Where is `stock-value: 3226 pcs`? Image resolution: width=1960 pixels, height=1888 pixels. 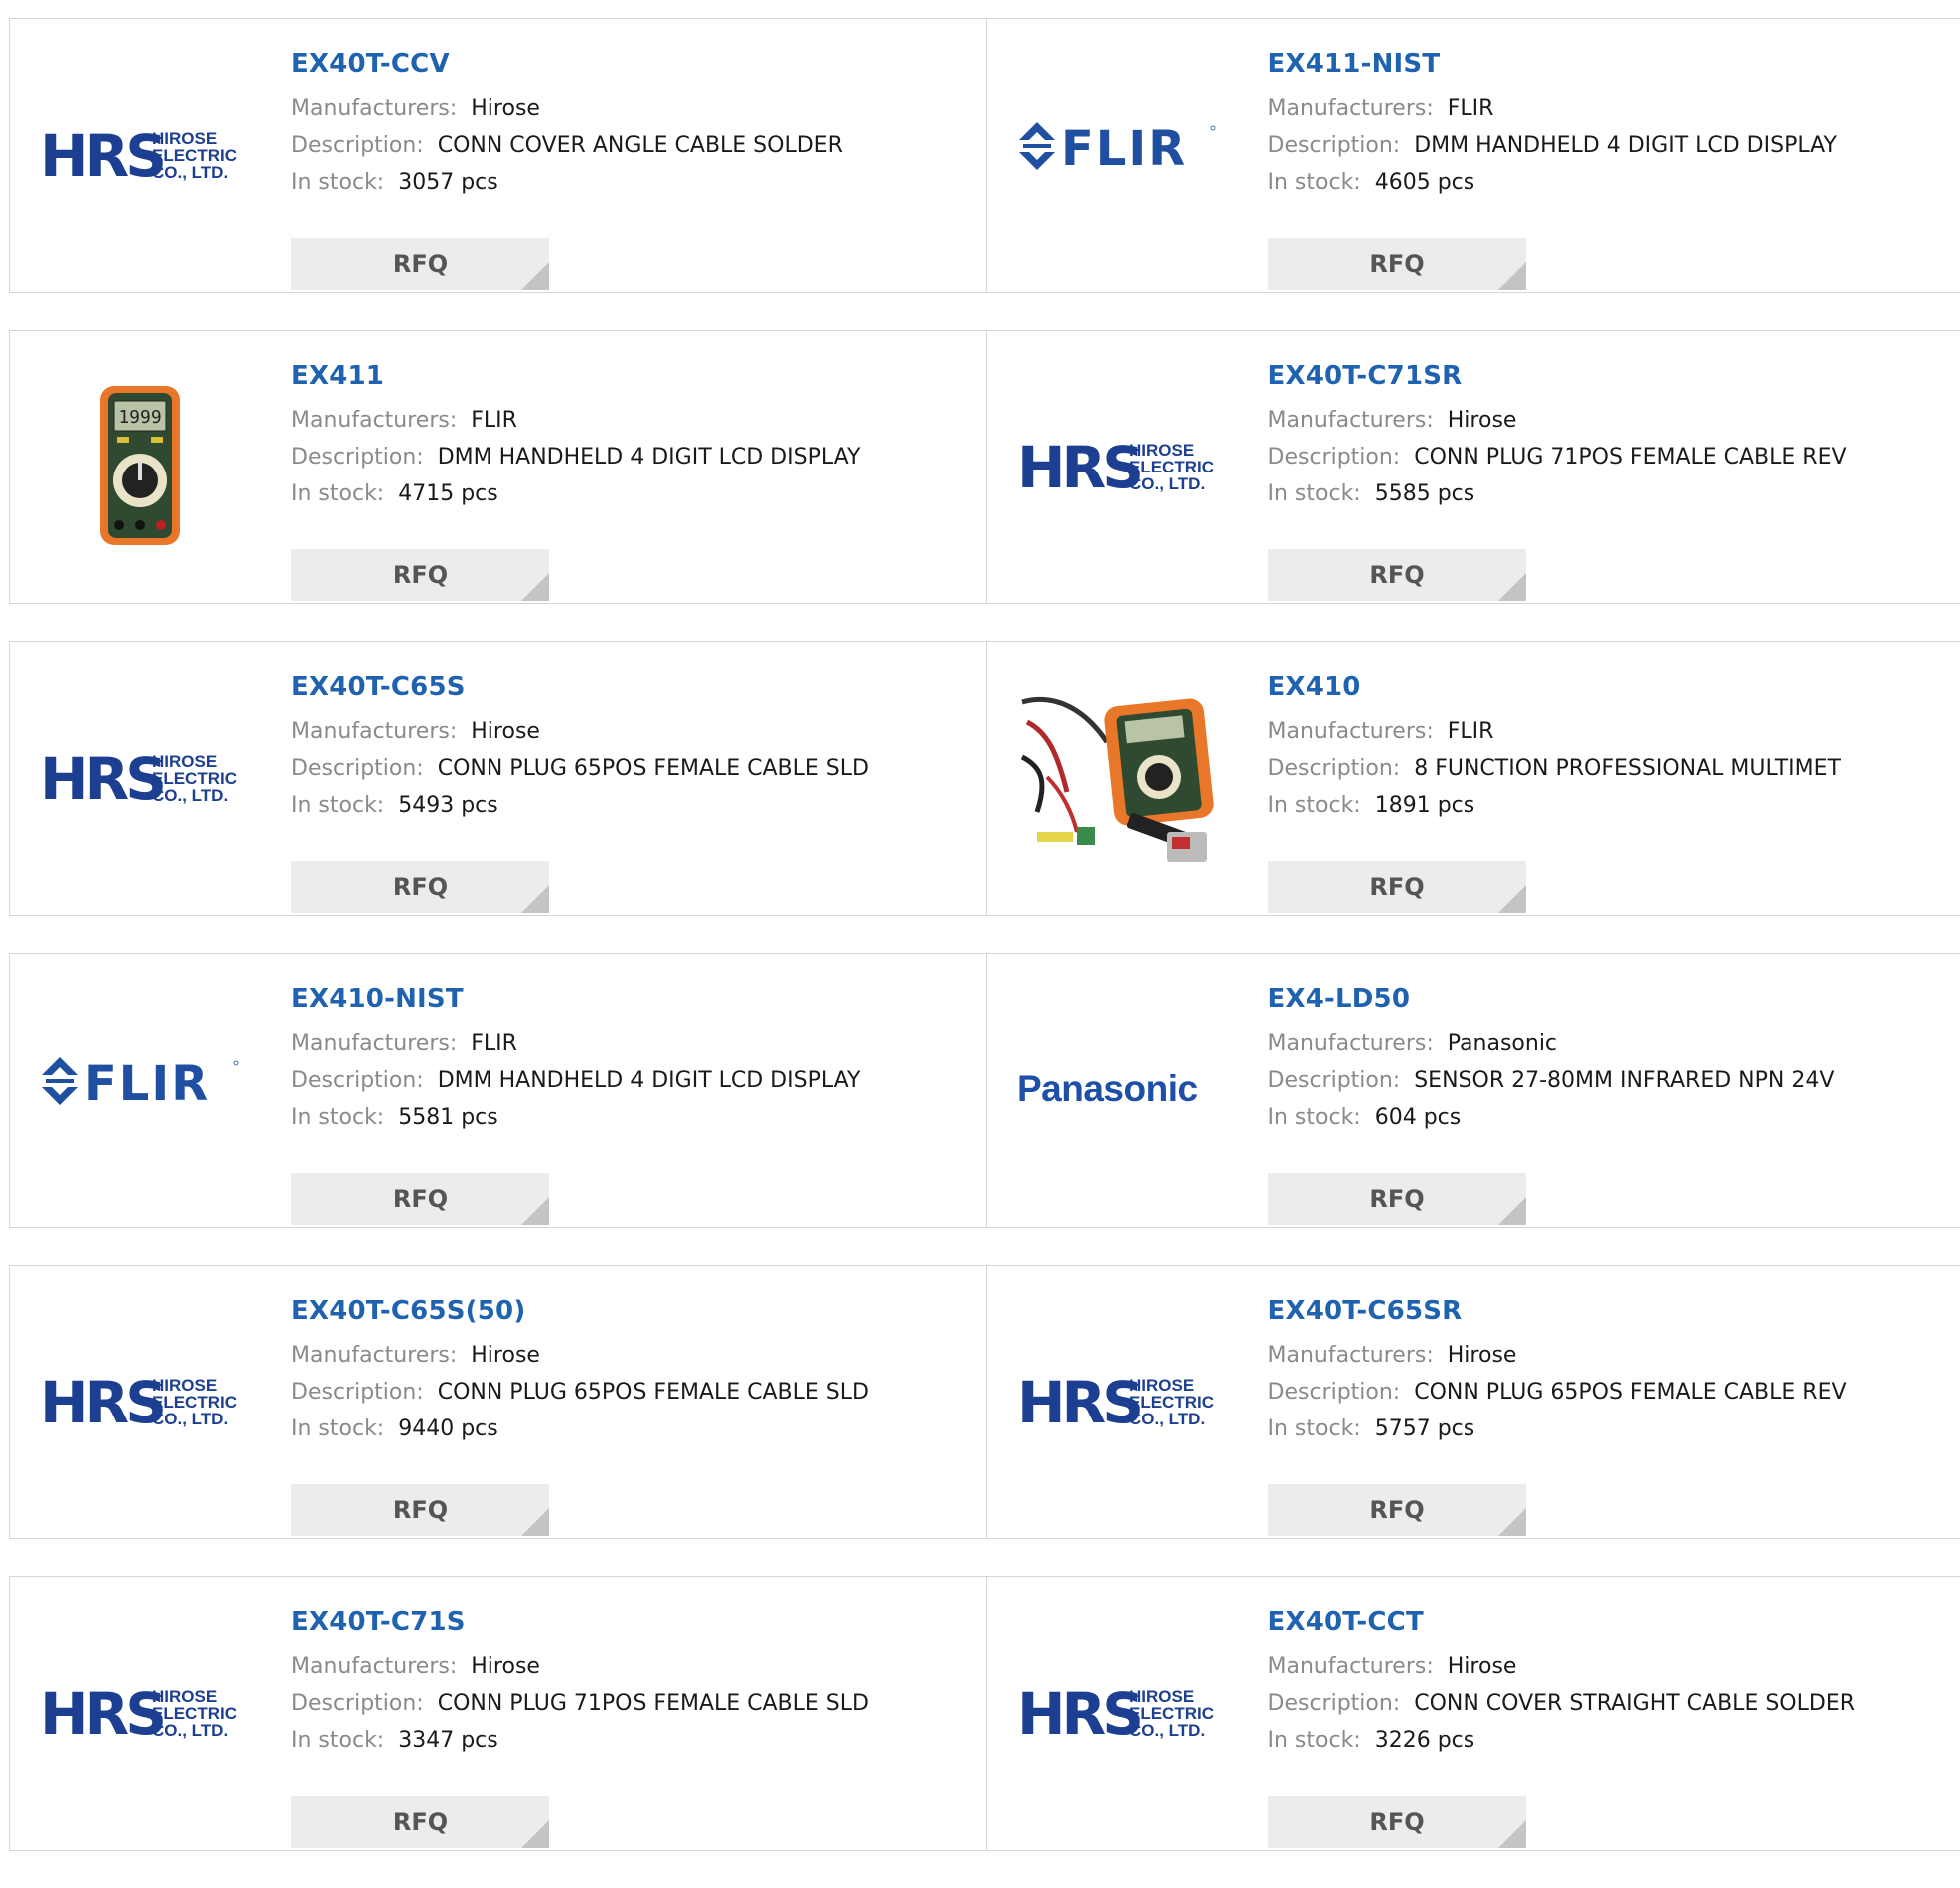 stock-value: 3226 pcs is located at coordinates (1425, 1740).